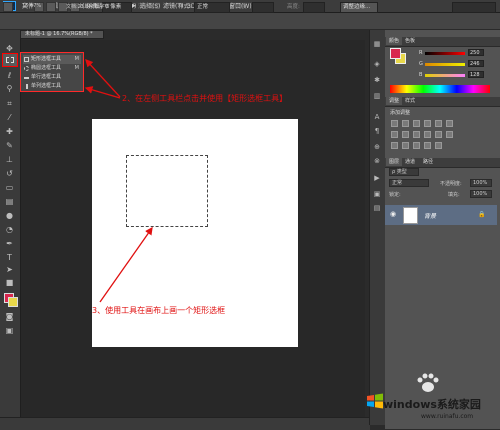 This screenshot has height=430, width=500. Describe the element at coordinates (481, 194) in the screenshot. I see `fill-input: 100%` at that location.